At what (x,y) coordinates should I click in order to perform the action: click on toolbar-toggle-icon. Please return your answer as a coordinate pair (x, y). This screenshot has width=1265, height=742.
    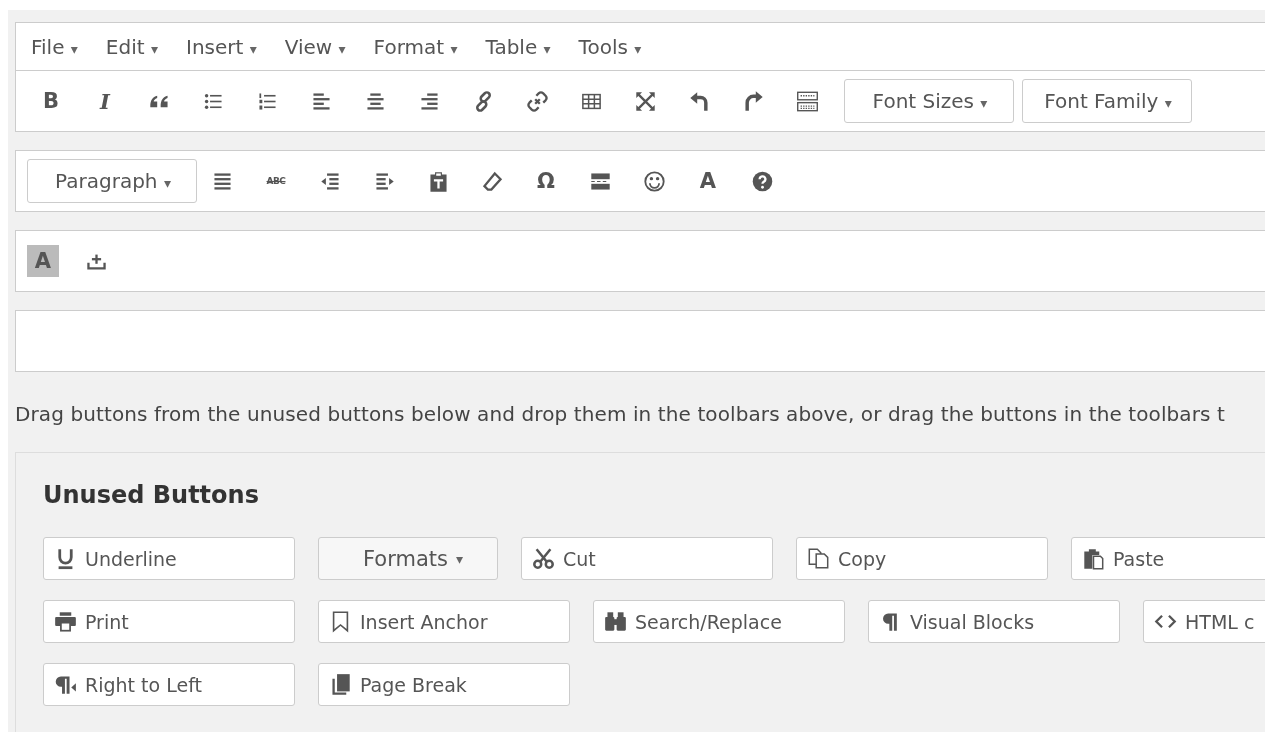
    Looking at the image, I should click on (807, 101).